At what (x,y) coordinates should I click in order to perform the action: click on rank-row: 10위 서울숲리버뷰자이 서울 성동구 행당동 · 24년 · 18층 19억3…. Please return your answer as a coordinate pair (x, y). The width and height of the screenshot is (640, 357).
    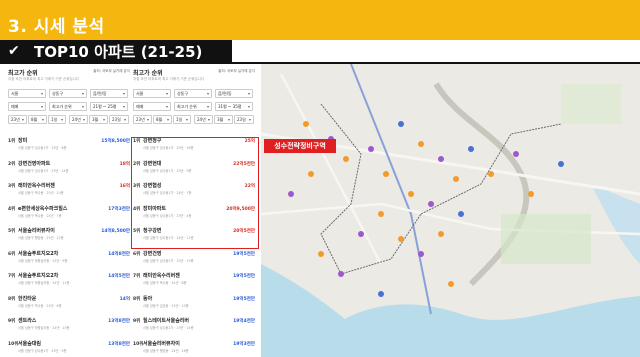
    Looking at the image, I should click on (194, 348).